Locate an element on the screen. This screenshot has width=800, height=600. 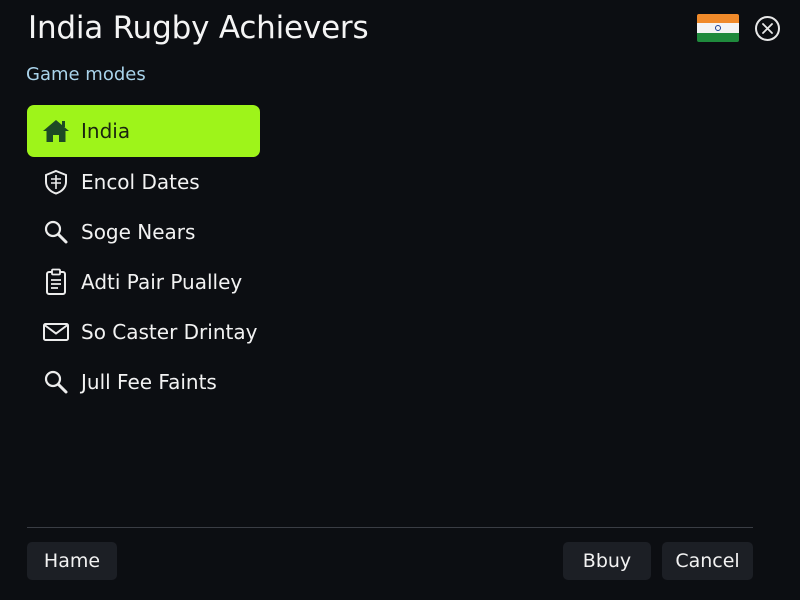
menu-item-soge-nears: Soge Nears is located at coordinates (143, 232).